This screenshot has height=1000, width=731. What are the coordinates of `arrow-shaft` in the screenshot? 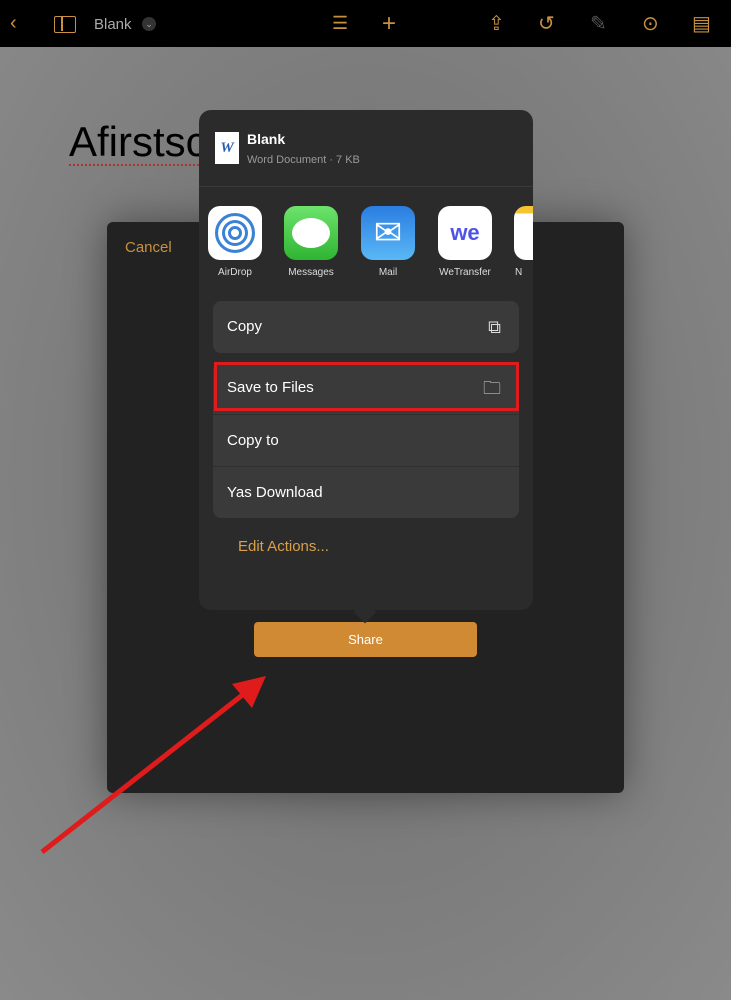 It's located at (143, 772).